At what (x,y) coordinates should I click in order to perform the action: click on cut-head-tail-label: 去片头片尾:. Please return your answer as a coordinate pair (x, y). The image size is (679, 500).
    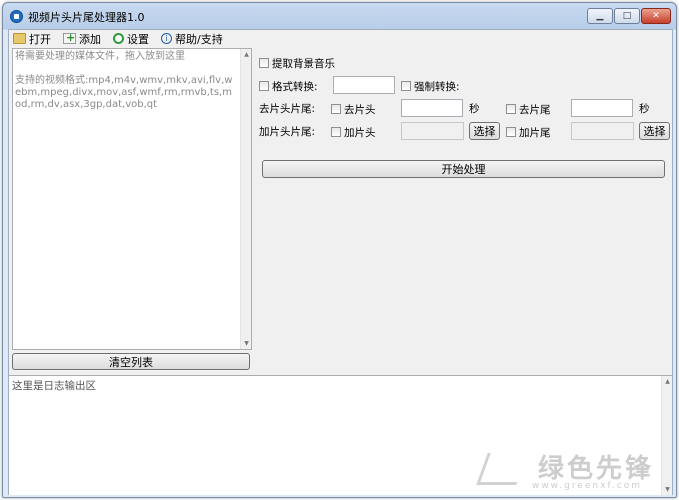
    Looking at the image, I should click on (287, 109).